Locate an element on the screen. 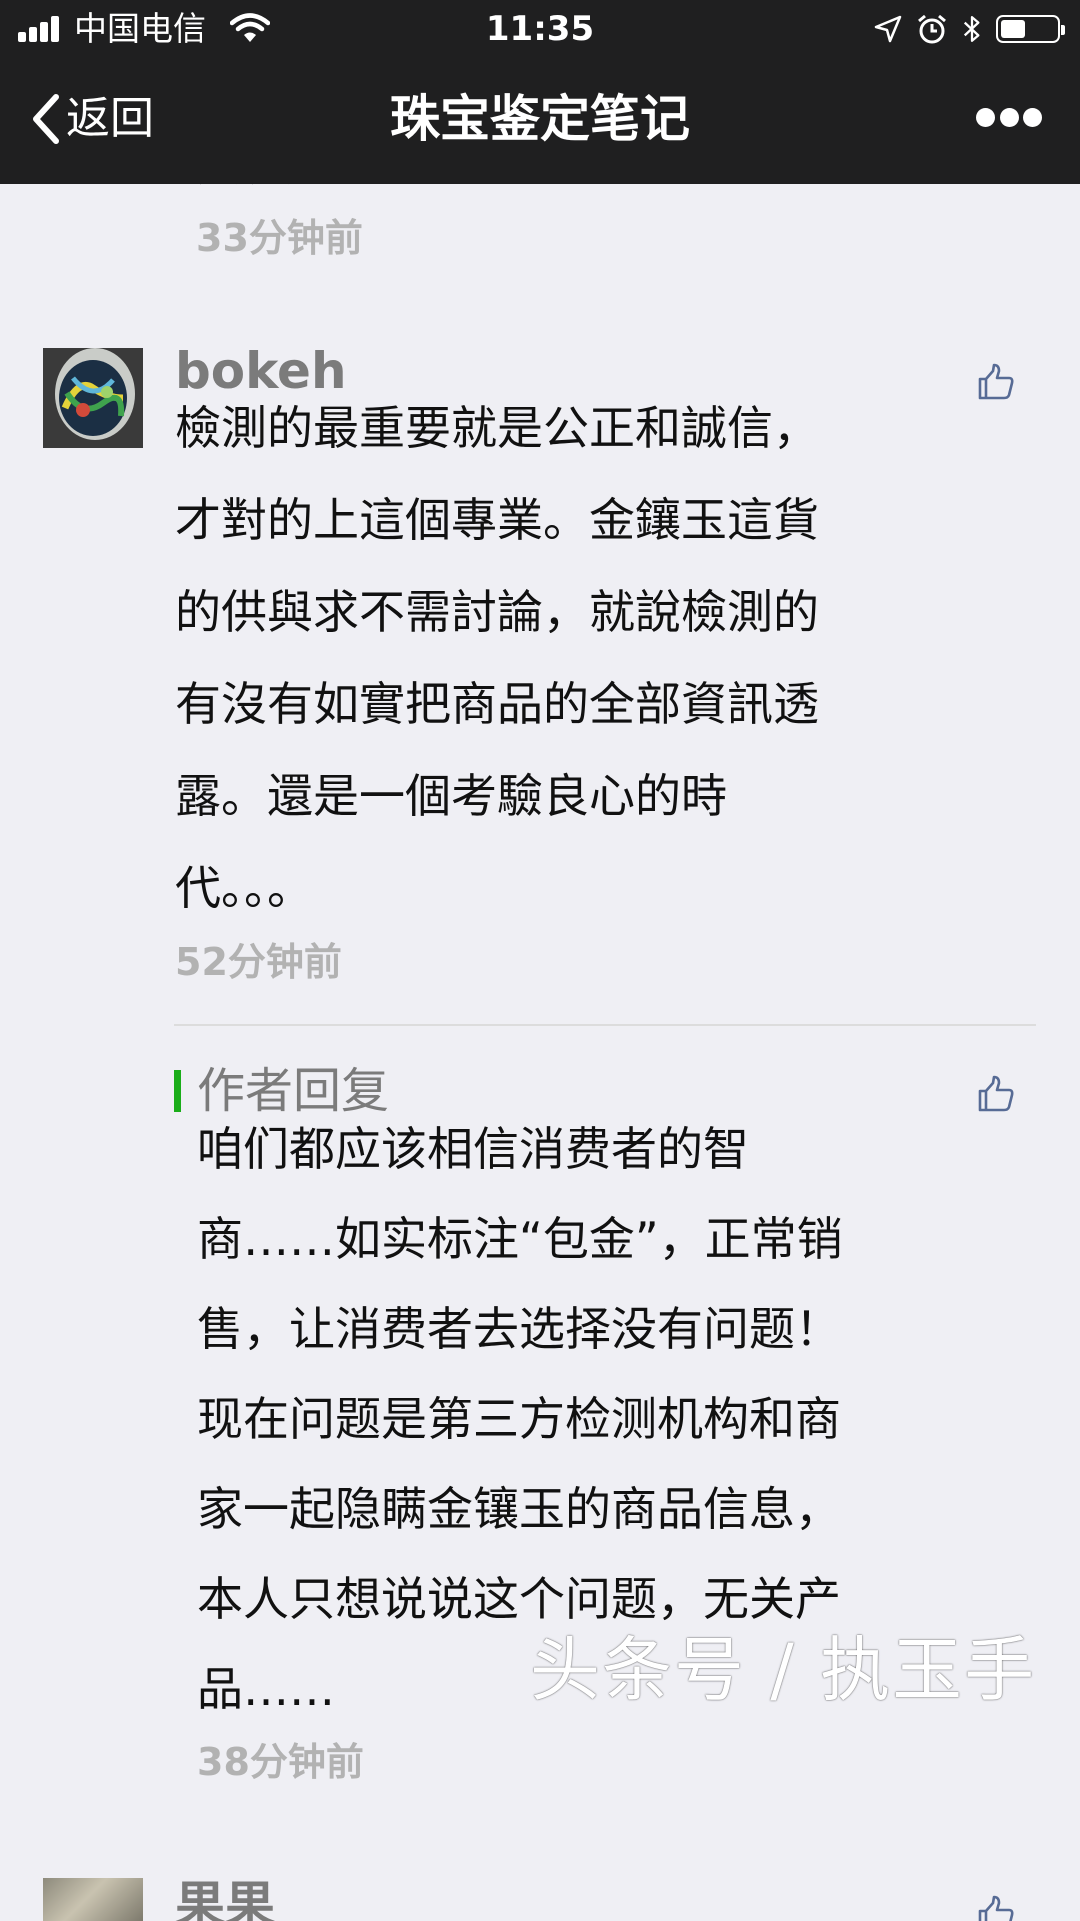 This screenshot has width=1080, height=1921. next-avatar is located at coordinates (93, 1899).